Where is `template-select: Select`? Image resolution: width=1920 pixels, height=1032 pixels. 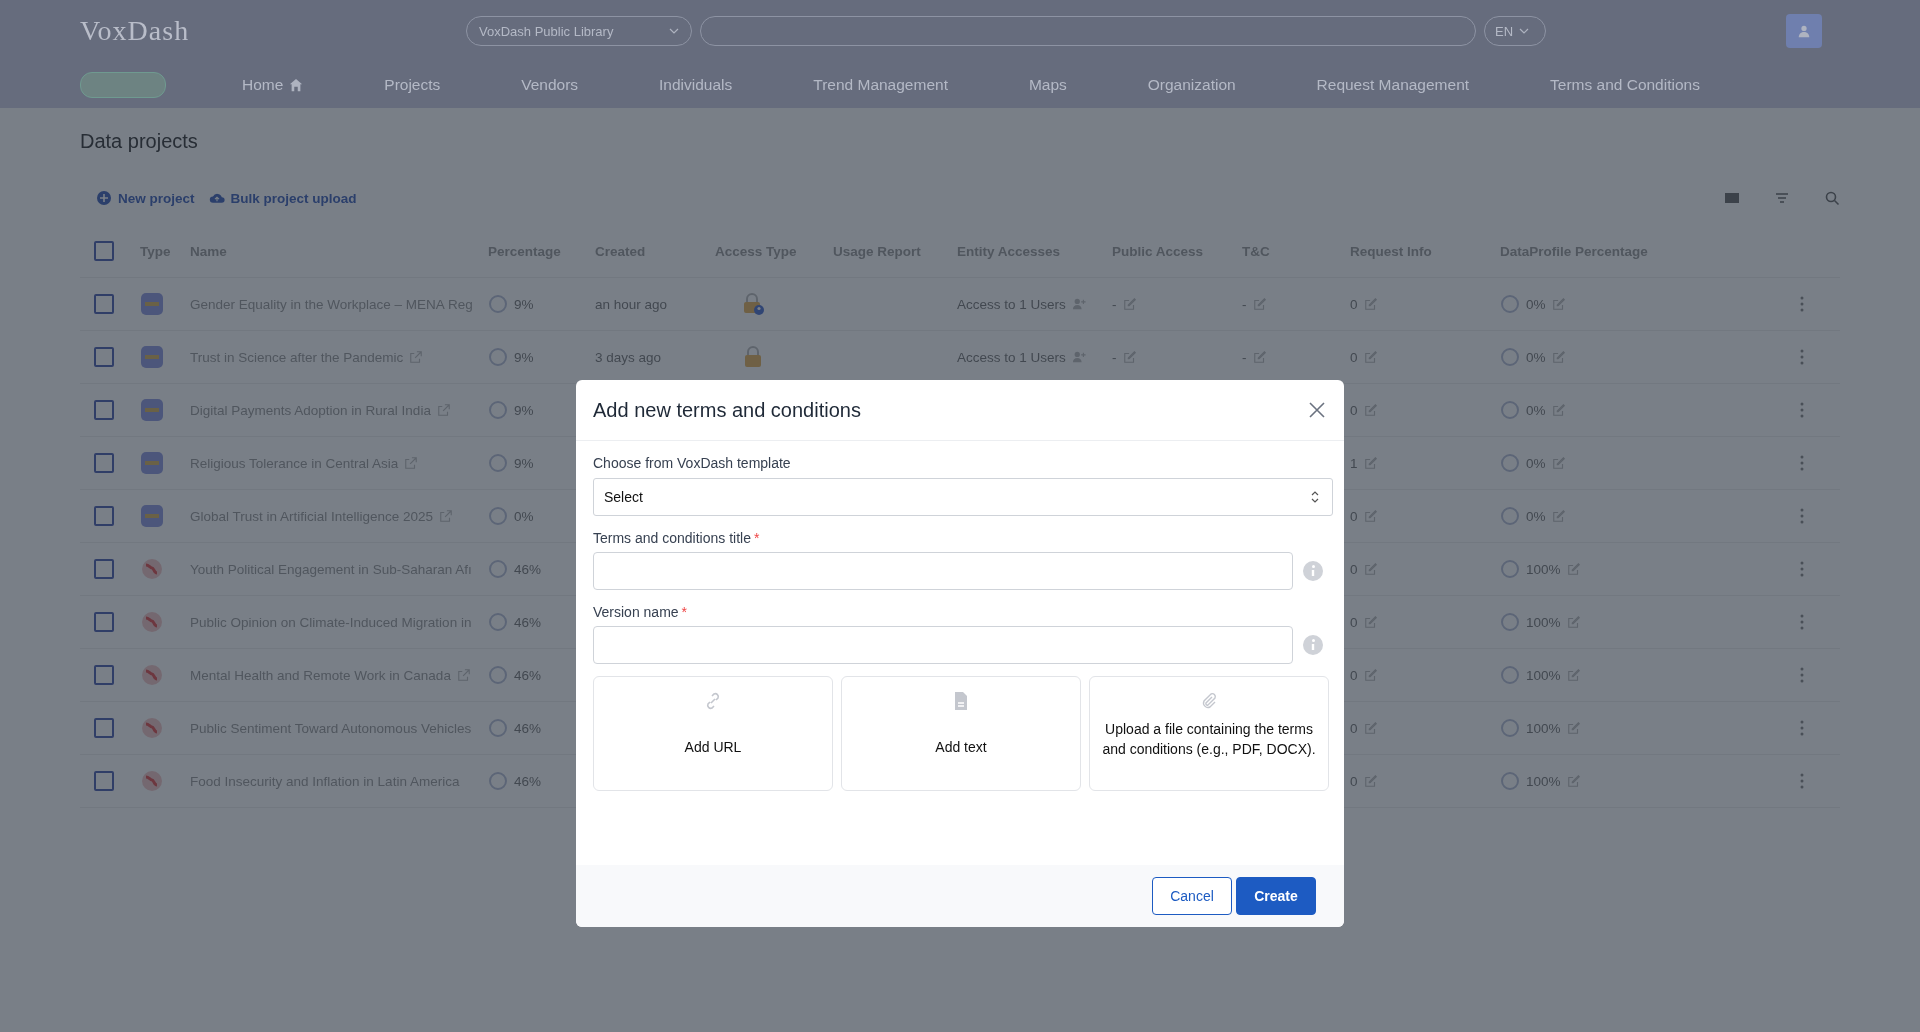
template-select: Select is located at coordinates (963, 497).